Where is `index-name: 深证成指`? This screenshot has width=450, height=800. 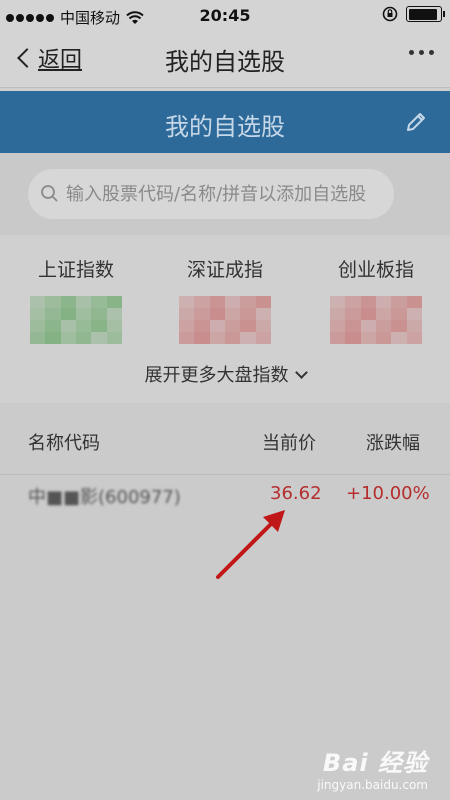
index-name: 深证成指 is located at coordinates (224, 270).